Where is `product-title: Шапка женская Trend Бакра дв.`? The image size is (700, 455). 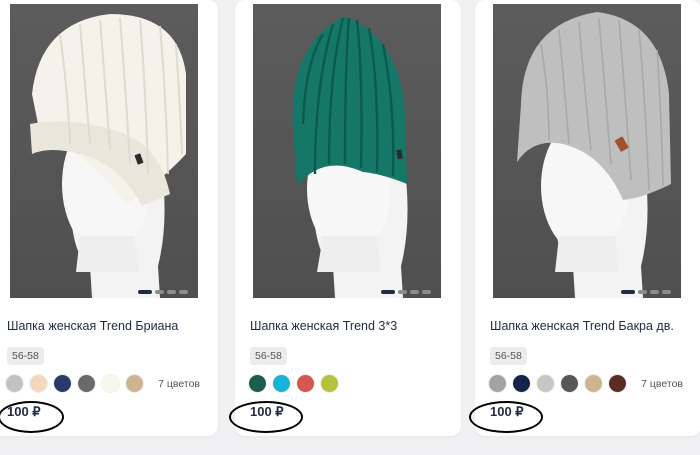 product-title: Шапка женская Trend Бакра дв. is located at coordinates (591, 326).